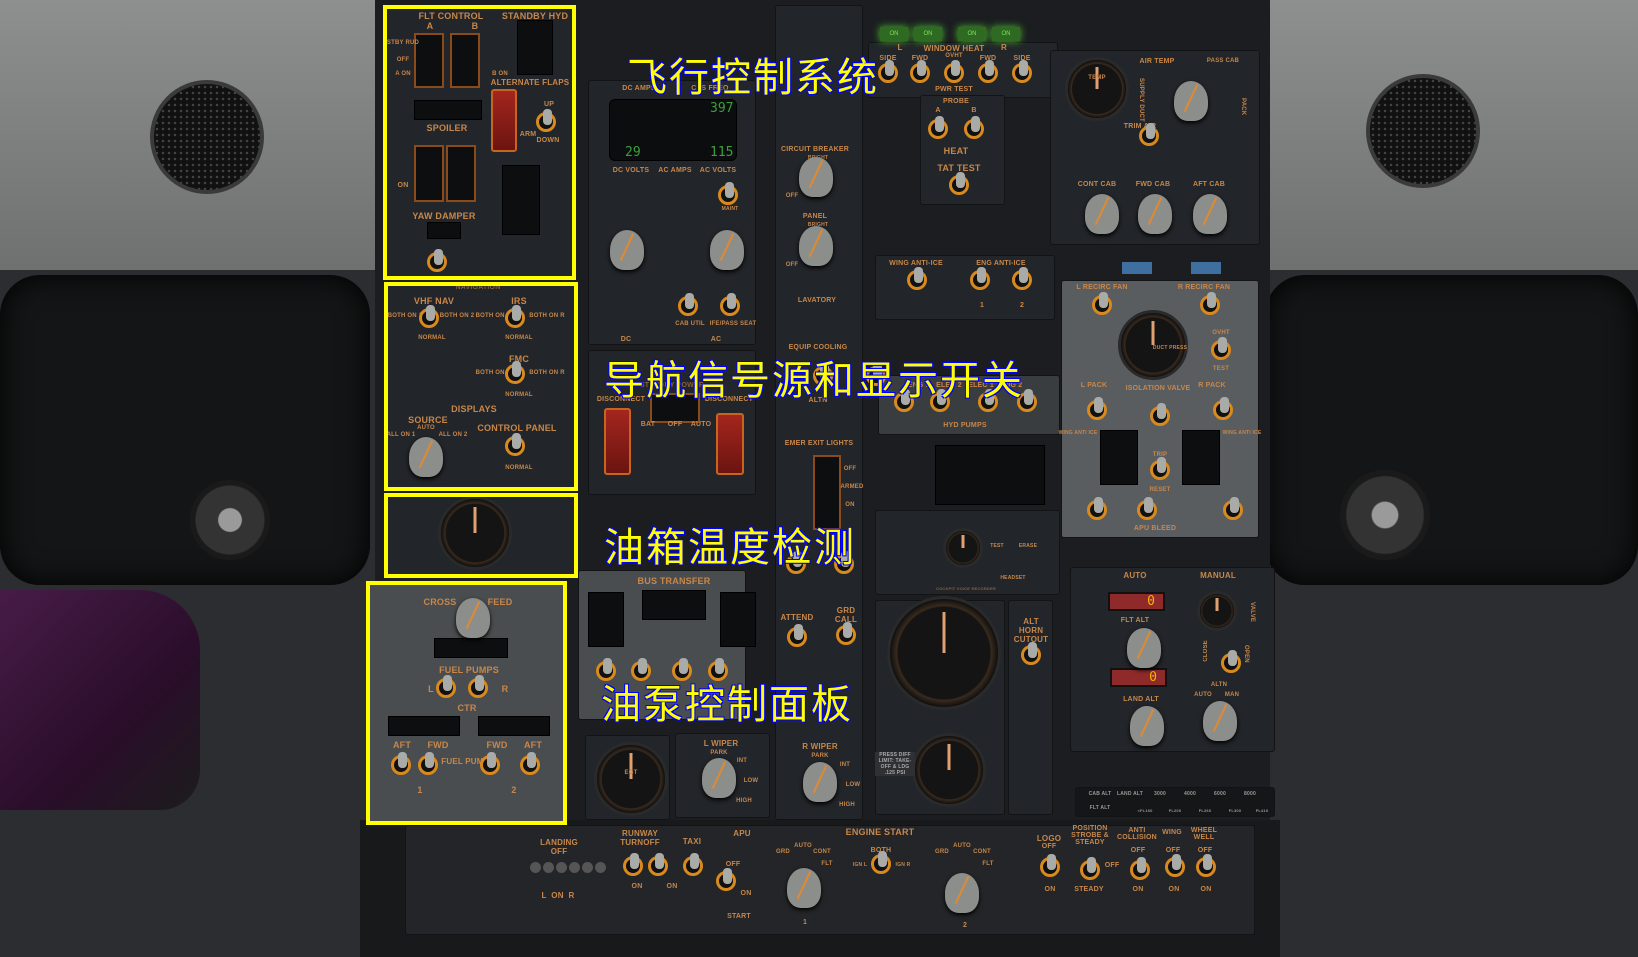 This screenshot has height=957, width=1638. Describe the element at coordinates (716, 339) in the screenshot. I see `label: AC` at that location.